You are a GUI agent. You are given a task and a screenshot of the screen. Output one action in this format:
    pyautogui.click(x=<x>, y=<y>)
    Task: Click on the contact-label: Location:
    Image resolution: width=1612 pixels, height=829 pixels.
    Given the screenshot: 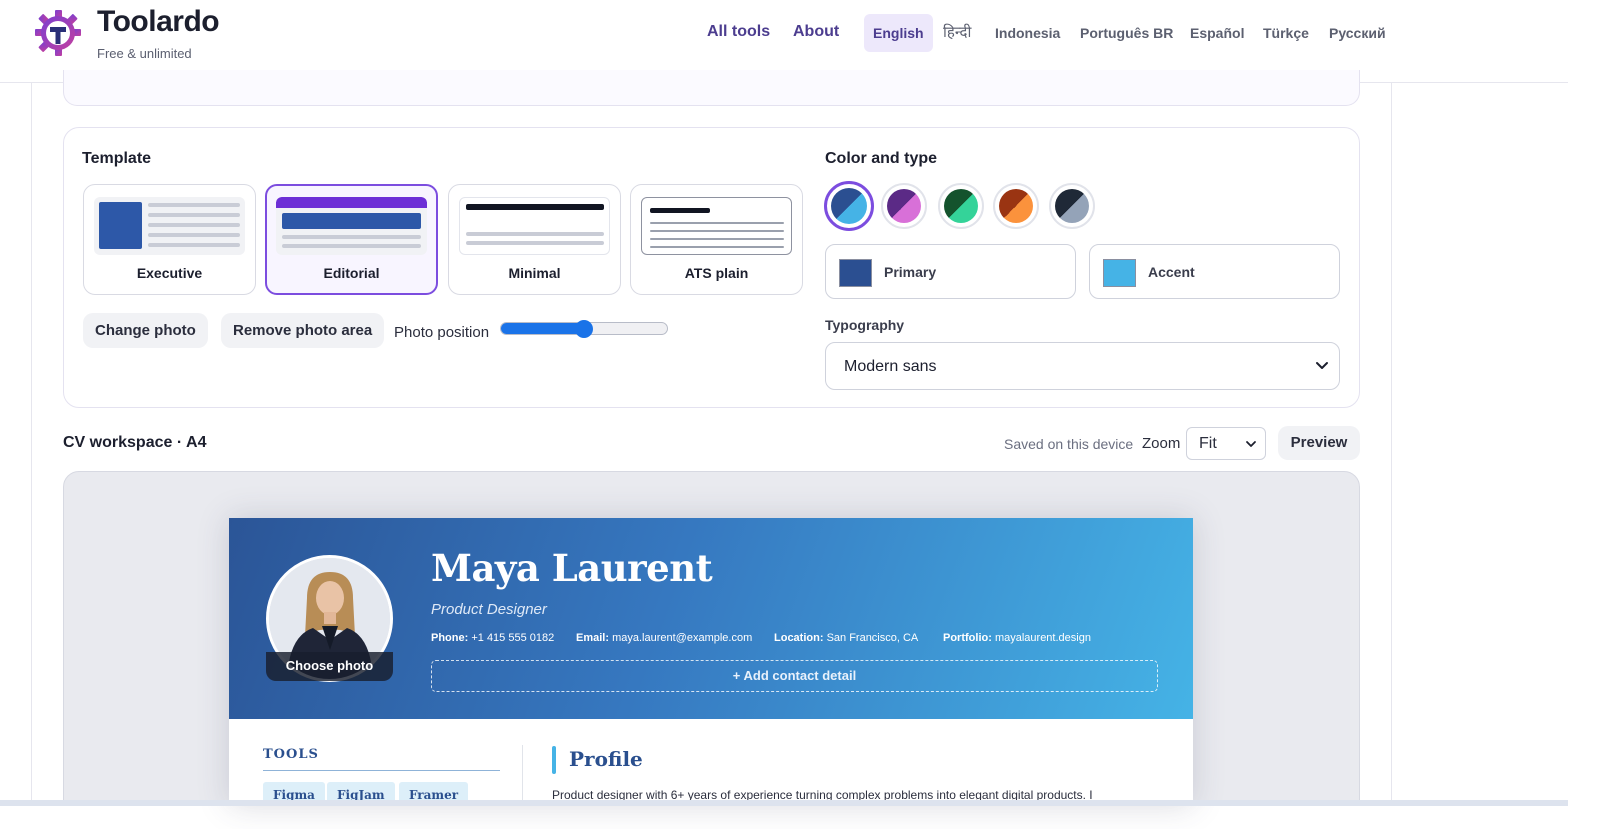 What is the action you would take?
    pyautogui.click(x=799, y=638)
    